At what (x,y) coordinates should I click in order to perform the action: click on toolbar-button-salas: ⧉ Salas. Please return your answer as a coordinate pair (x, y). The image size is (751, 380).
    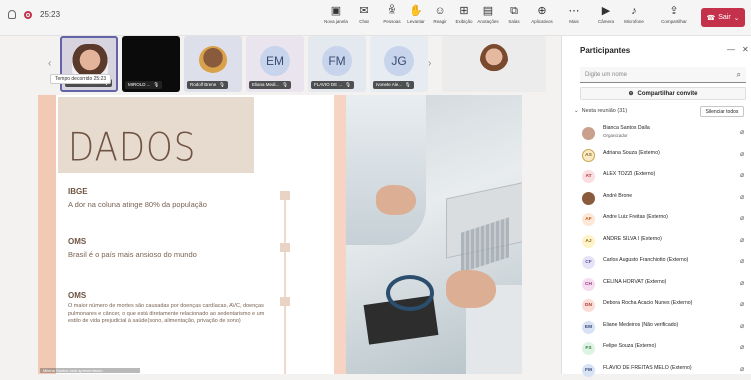
    Looking at the image, I should click on (514, 18).